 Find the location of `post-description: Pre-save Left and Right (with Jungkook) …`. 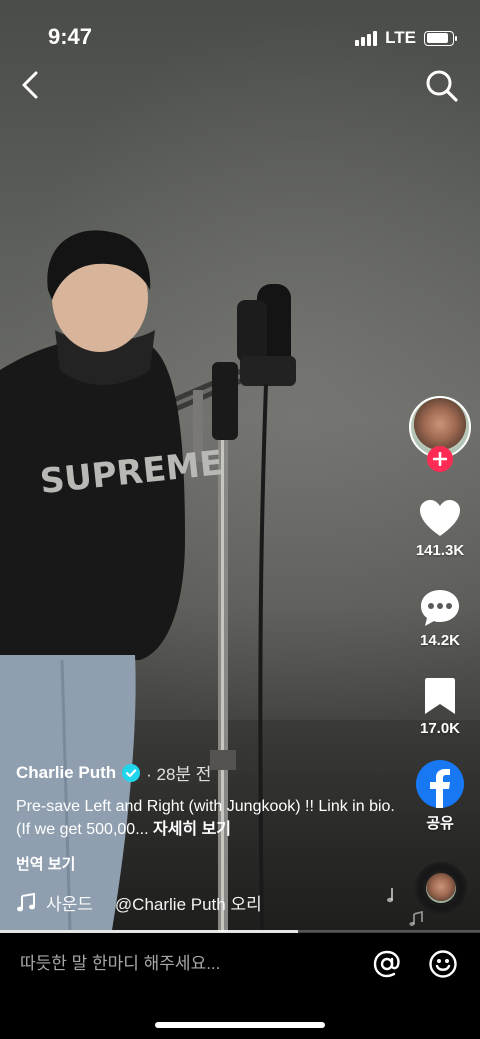

post-description: Pre-save Left and Right (with Jungkook) … is located at coordinates (206, 818).